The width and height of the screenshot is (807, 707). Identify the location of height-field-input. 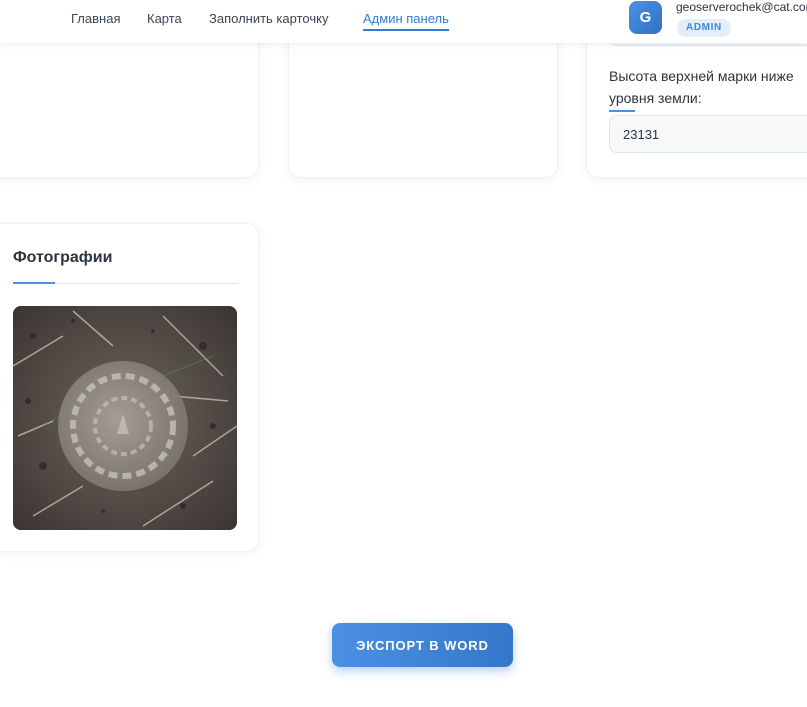
(708, 134).